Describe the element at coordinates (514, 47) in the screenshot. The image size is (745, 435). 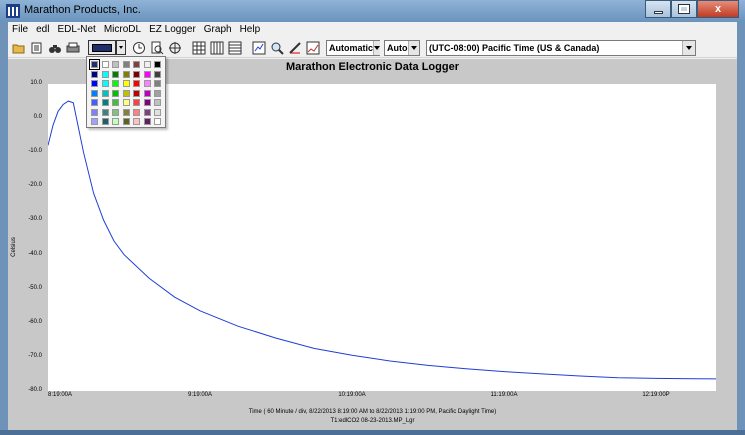
I see `timezone-combo-value: (UTC-08:00) Pacific Time (US & Canada)` at that location.